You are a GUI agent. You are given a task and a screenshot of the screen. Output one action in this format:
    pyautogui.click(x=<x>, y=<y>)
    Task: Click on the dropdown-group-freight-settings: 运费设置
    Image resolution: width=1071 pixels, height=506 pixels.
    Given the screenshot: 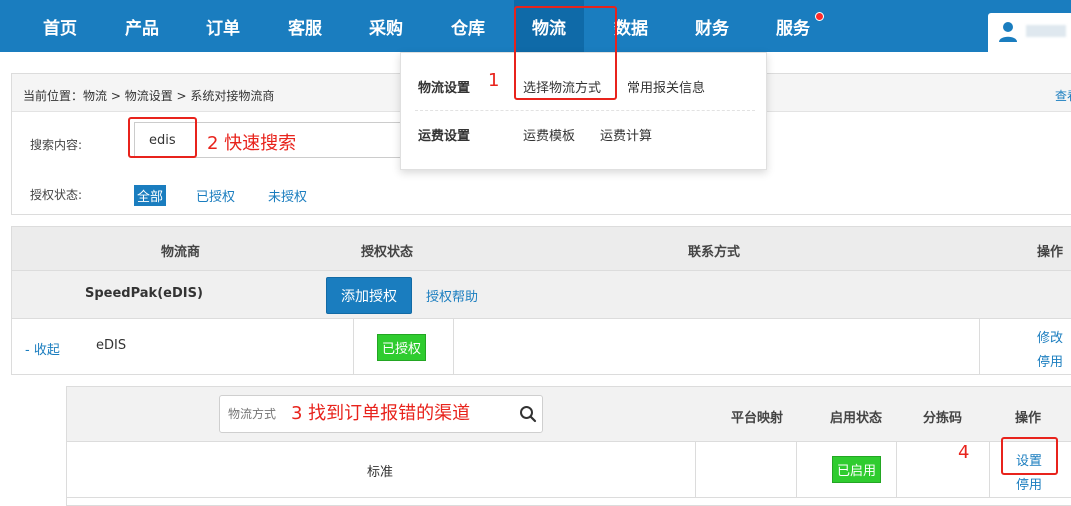 What is the action you would take?
    pyautogui.click(x=444, y=136)
    